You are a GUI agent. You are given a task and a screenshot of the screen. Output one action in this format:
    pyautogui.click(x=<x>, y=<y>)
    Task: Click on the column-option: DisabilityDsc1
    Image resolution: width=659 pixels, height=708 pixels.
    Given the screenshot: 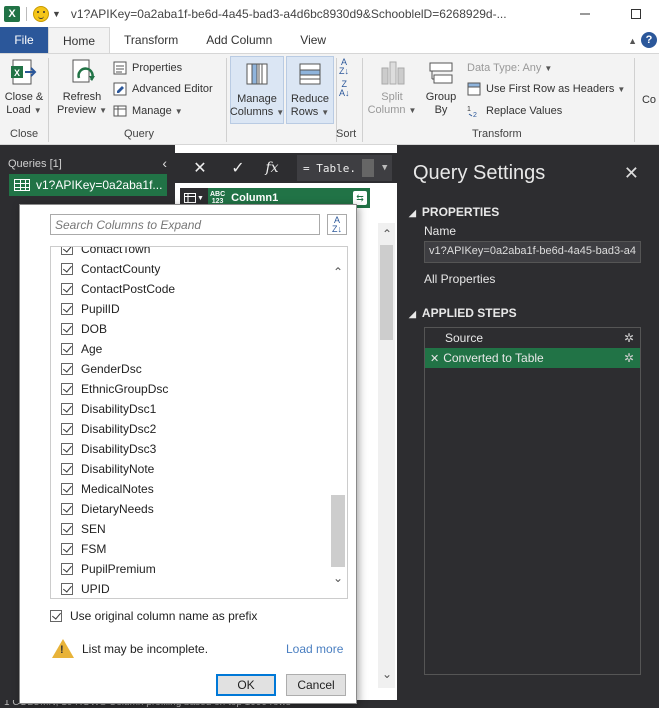 What is the action you would take?
    pyautogui.click(x=190, y=409)
    